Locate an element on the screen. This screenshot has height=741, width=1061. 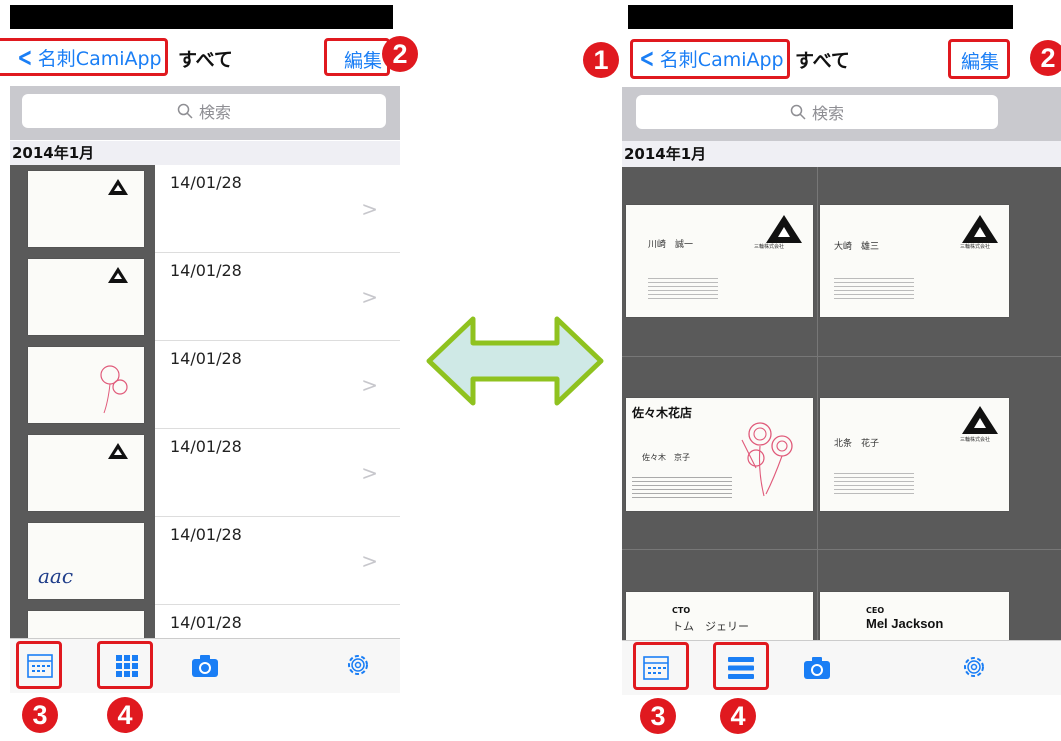
business-card-image: aac is located at coordinates (86, 561).